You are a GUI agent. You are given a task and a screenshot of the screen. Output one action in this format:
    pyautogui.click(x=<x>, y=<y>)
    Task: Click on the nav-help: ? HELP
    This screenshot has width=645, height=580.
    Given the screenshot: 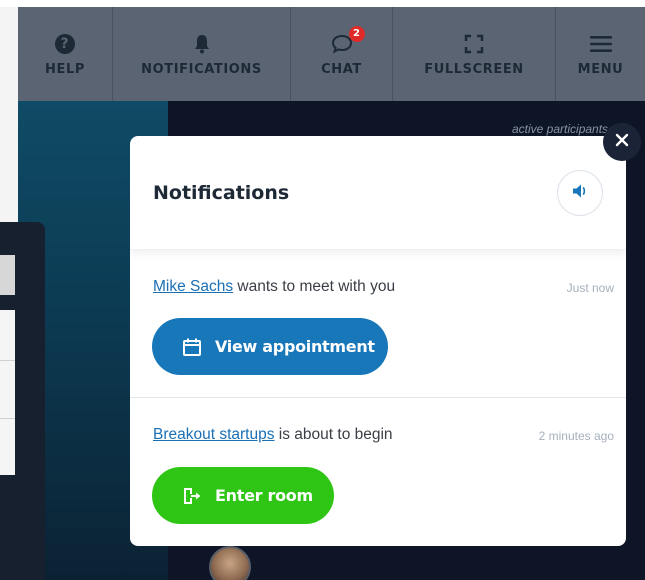 What is the action you would take?
    pyautogui.click(x=65, y=54)
    